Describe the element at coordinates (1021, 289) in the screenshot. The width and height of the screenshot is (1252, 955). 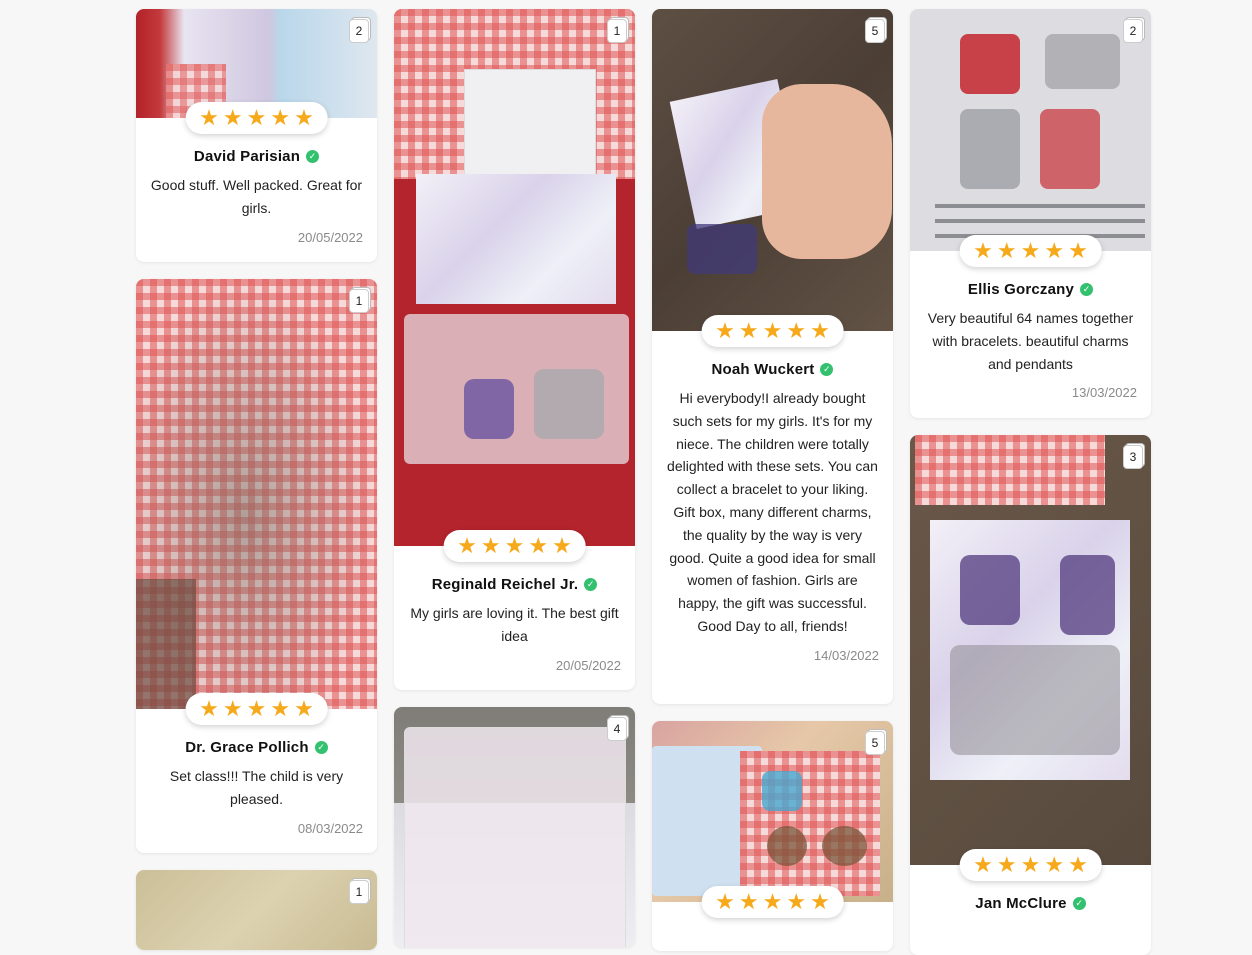
I see `reviewer-name: Ellis Gorczany` at that location.